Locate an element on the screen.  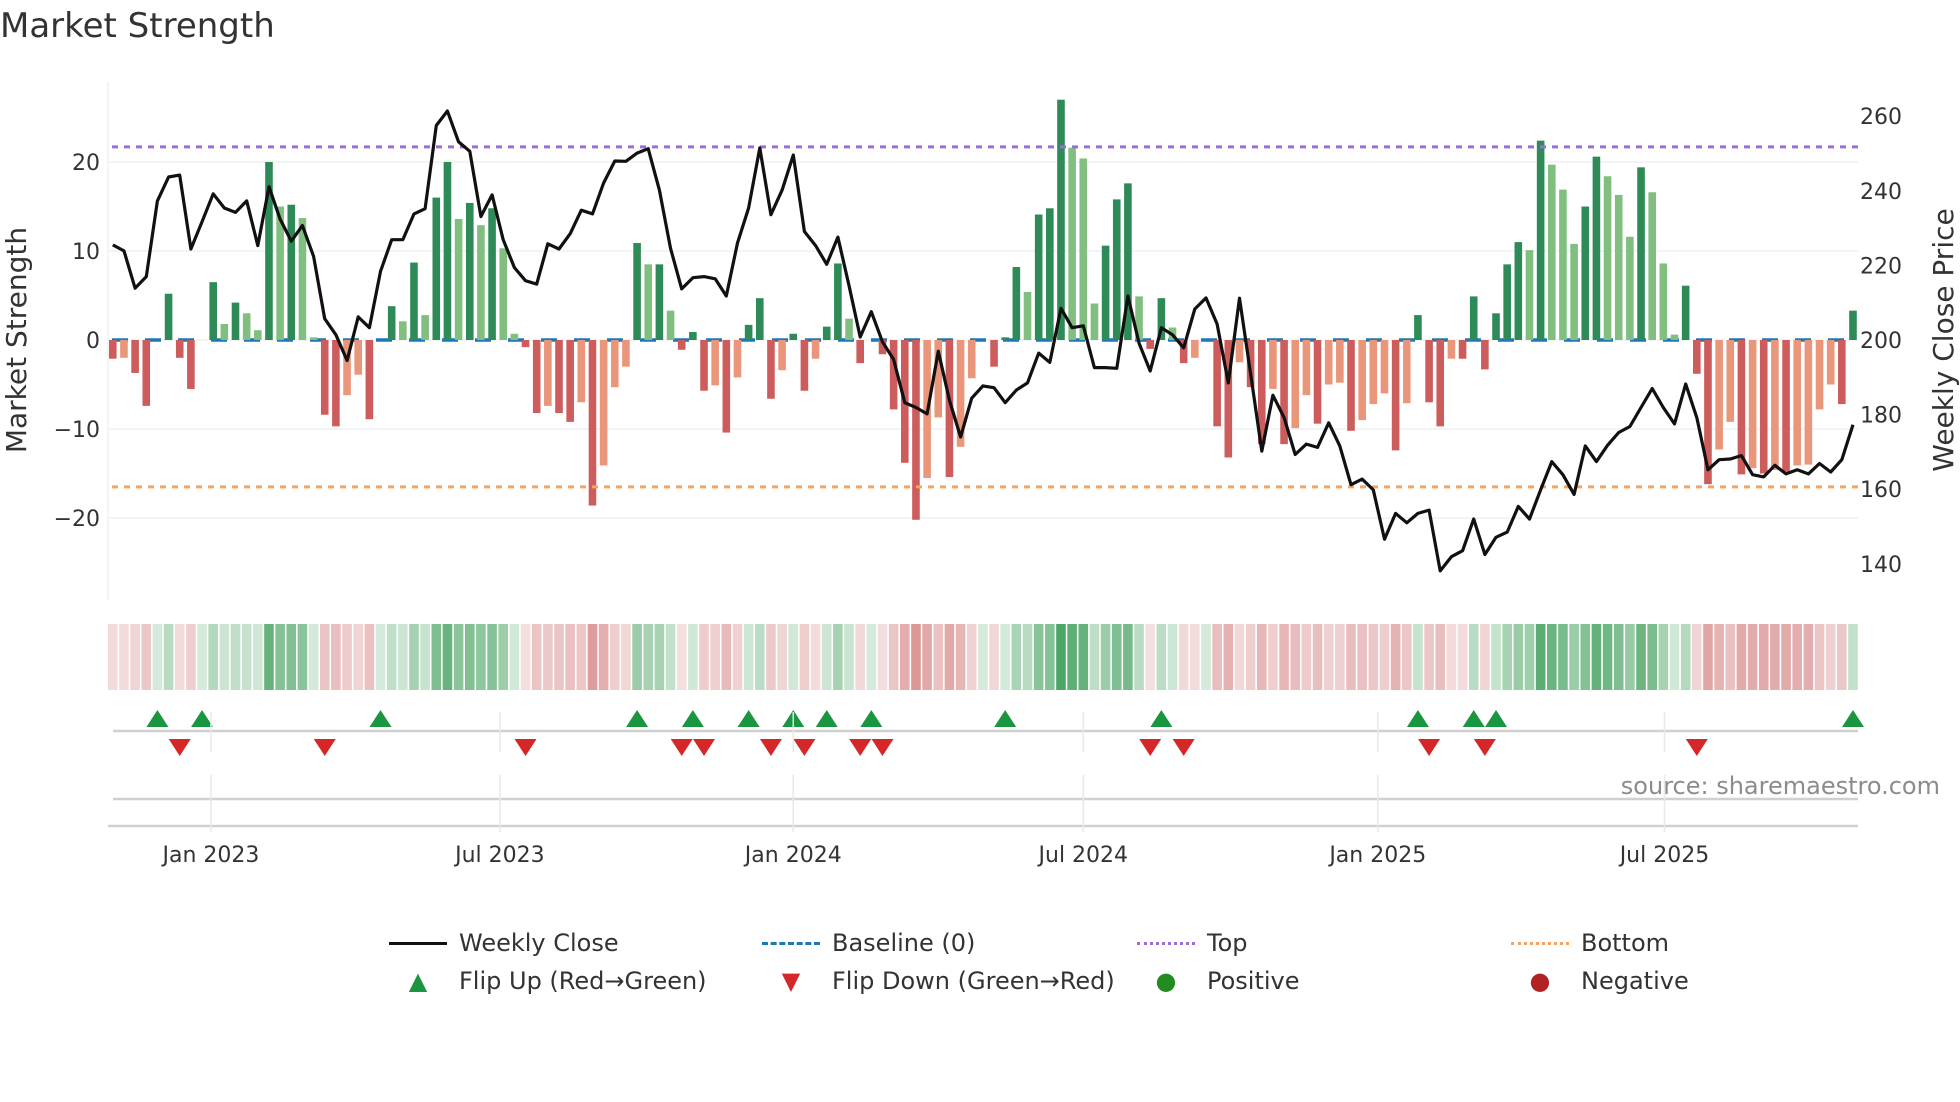
x-tick-label: Jul 2023 is located at coordinates (499, 855).